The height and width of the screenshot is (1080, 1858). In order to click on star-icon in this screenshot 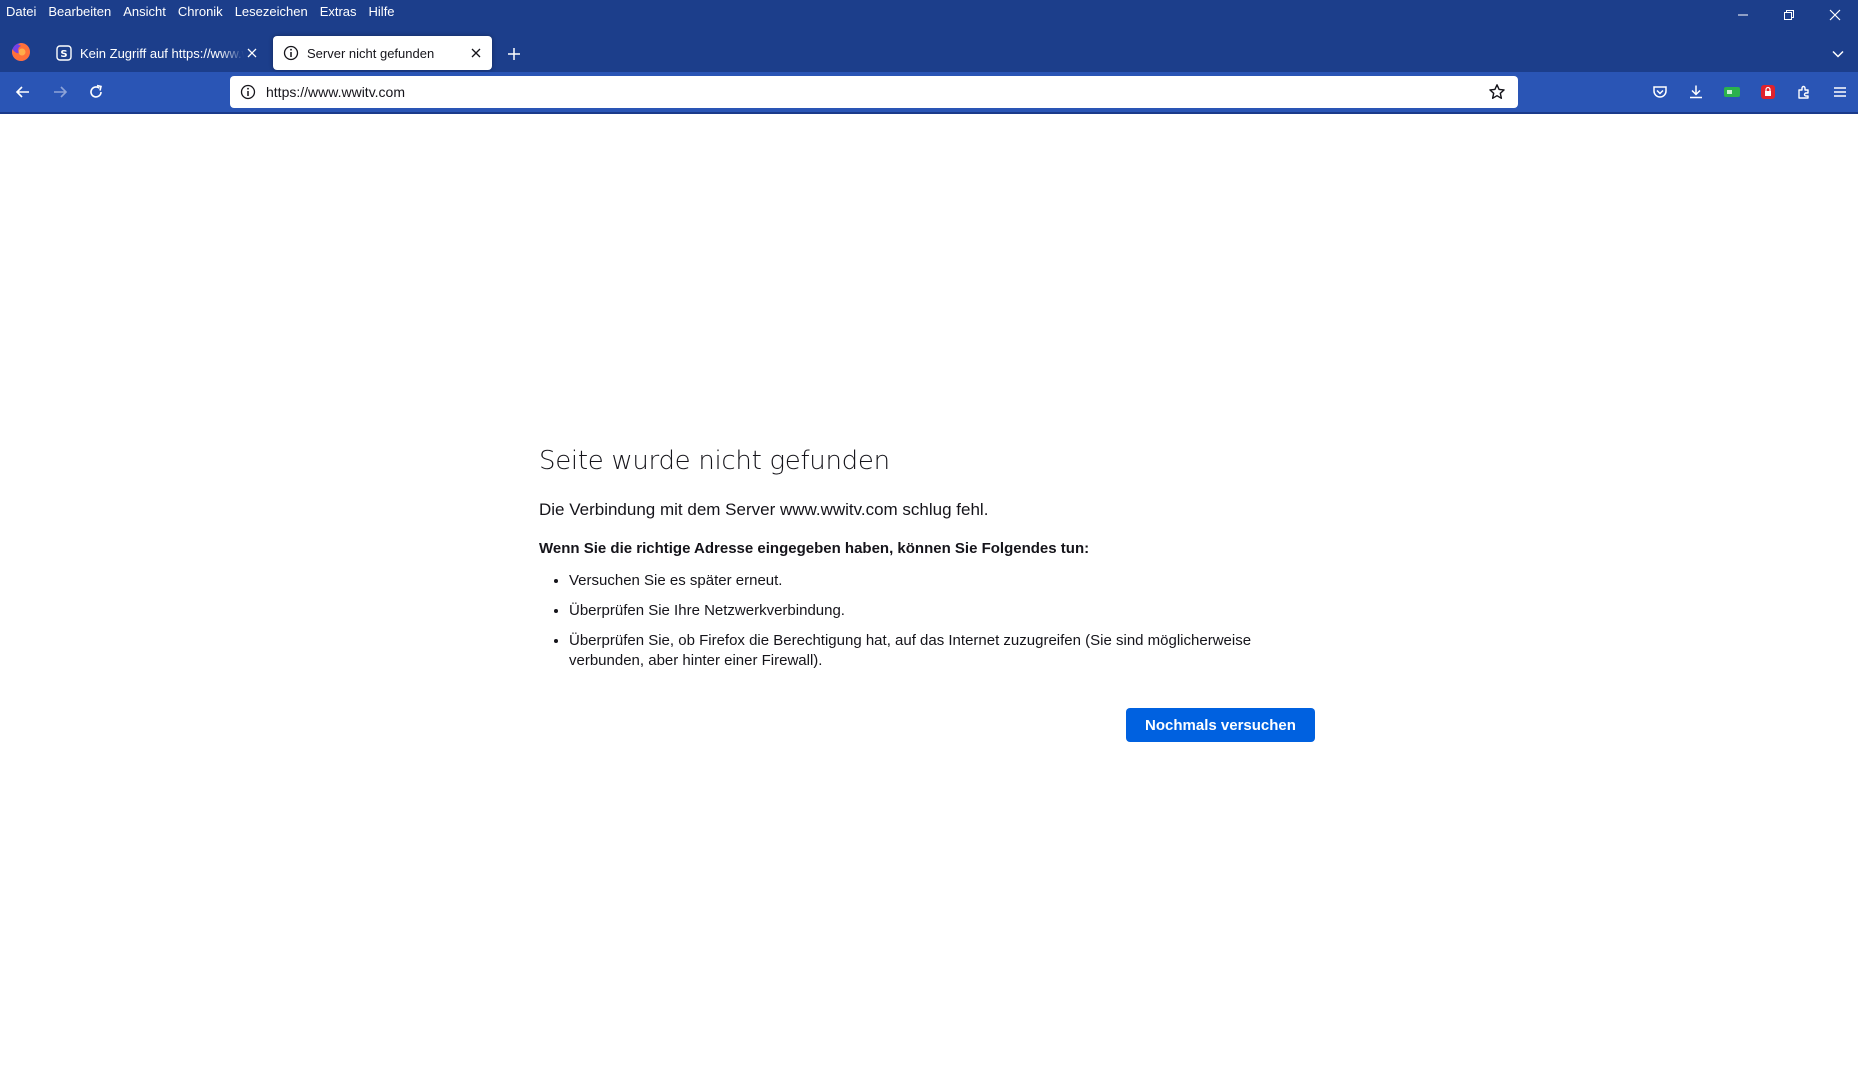, I will do `click(1497, 92)`.